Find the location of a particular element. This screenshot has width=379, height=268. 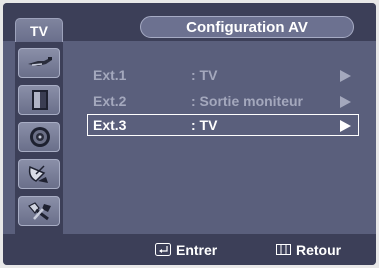

sidebar is located at coordinates (39, 138).